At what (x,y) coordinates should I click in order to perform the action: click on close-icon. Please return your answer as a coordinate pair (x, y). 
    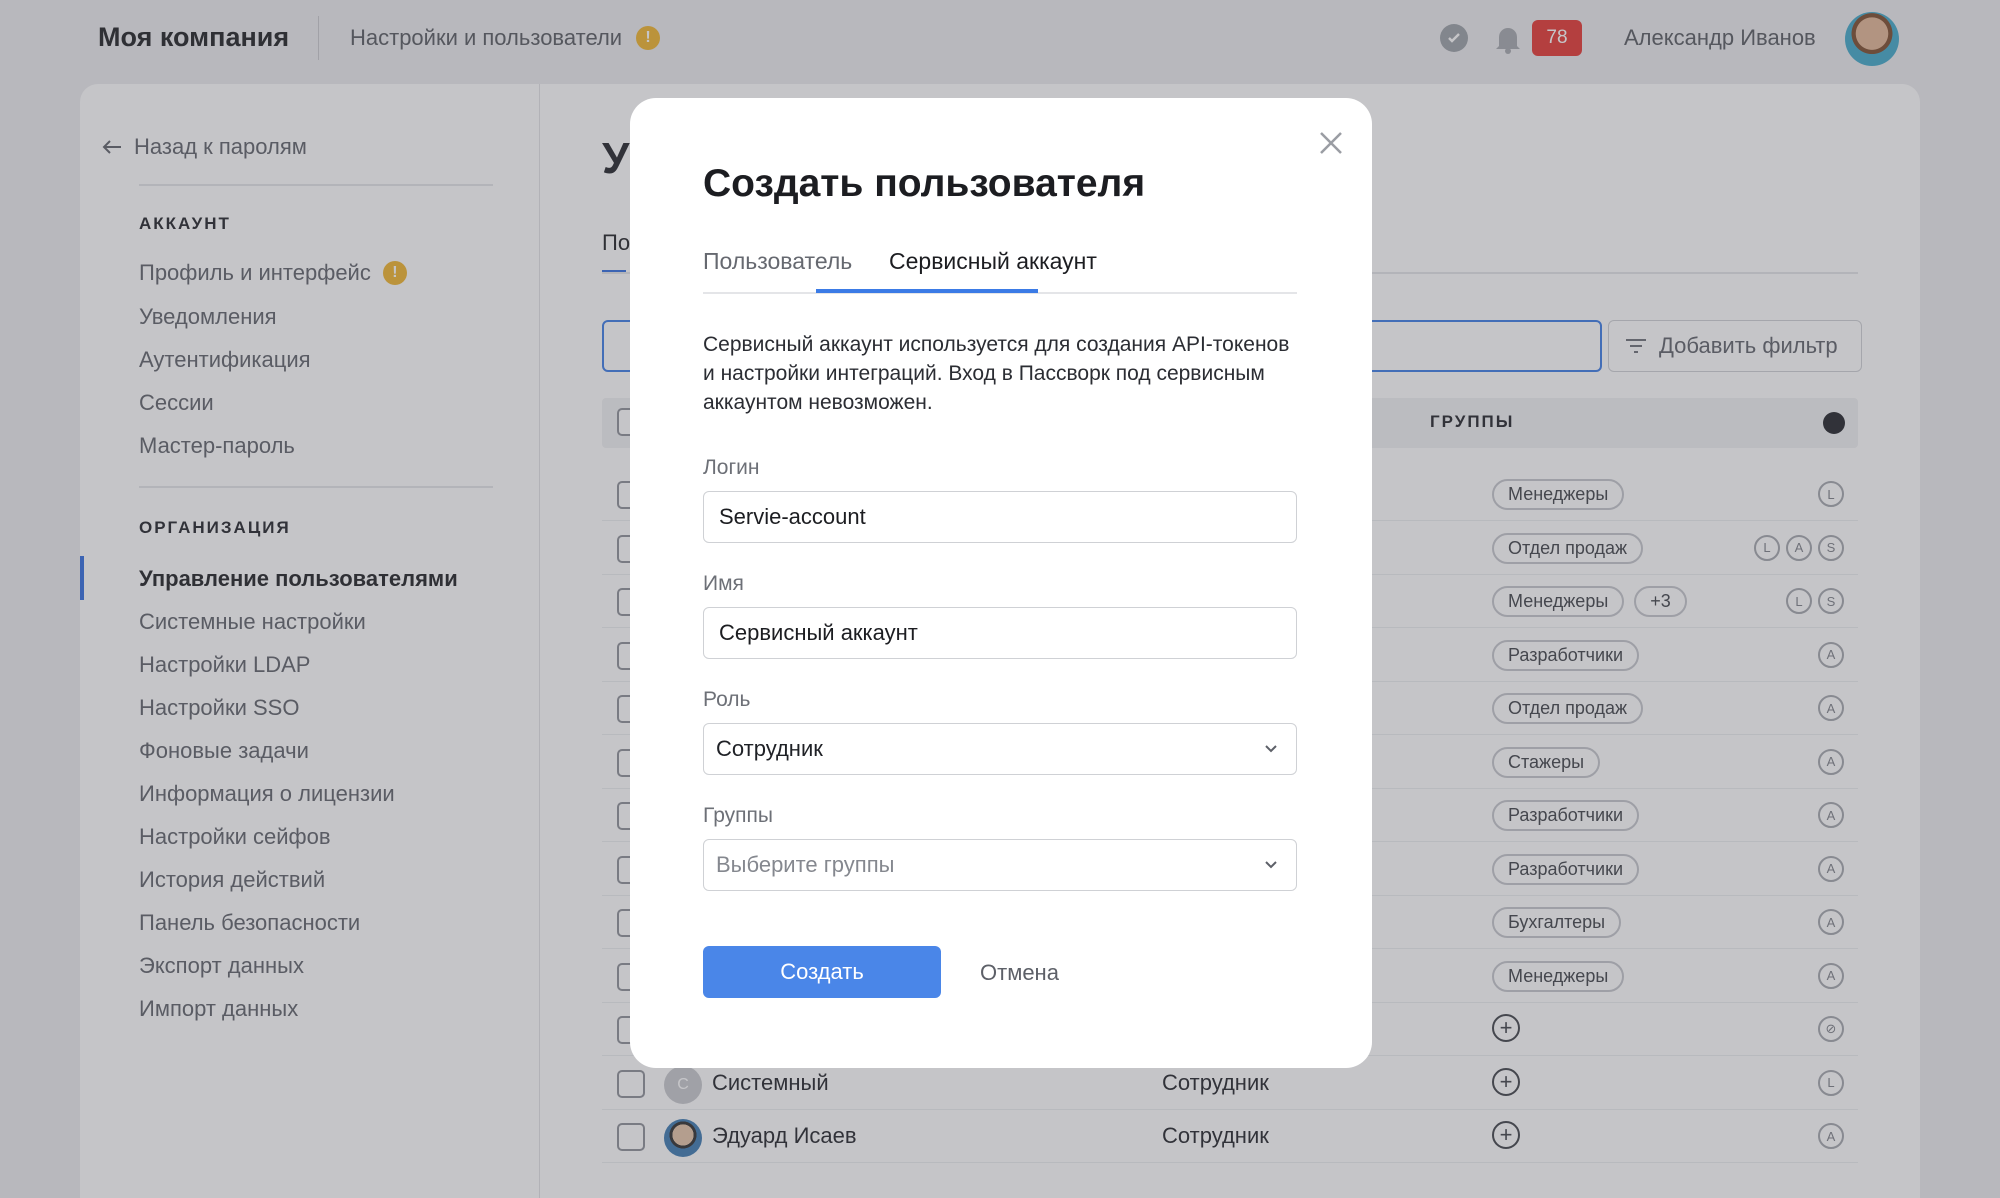
    Looking at the image, I should click on (1331, 143).